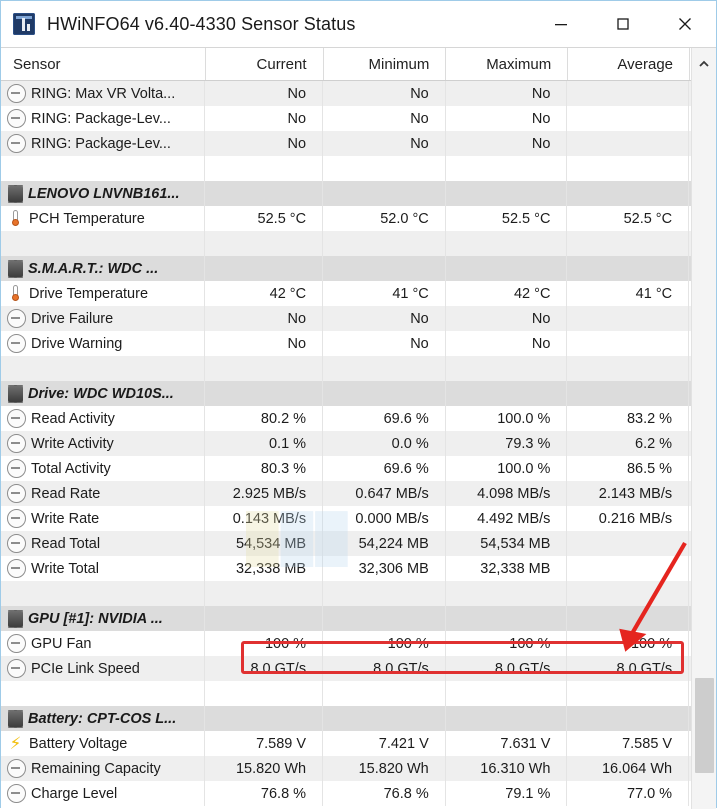 Image resolution: width=717 pixels, height=809 pixels. Describe the element at coordinates (358, 643) in the screenshot. I see `table-row: GPU Fan 100 % 100 % 100 % 100 %` at that location.